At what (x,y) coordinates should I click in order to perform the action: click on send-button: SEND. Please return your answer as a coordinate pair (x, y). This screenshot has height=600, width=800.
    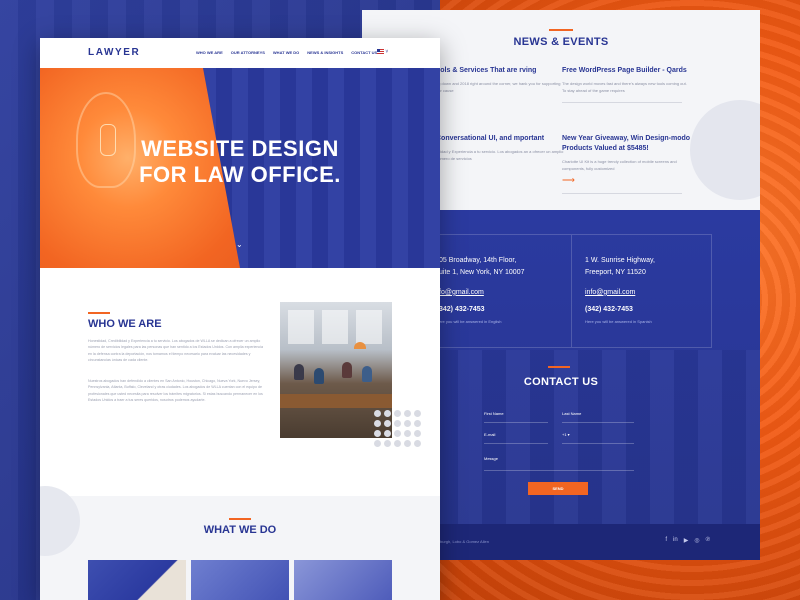
    Looking at the image, I should click on (558, 488).